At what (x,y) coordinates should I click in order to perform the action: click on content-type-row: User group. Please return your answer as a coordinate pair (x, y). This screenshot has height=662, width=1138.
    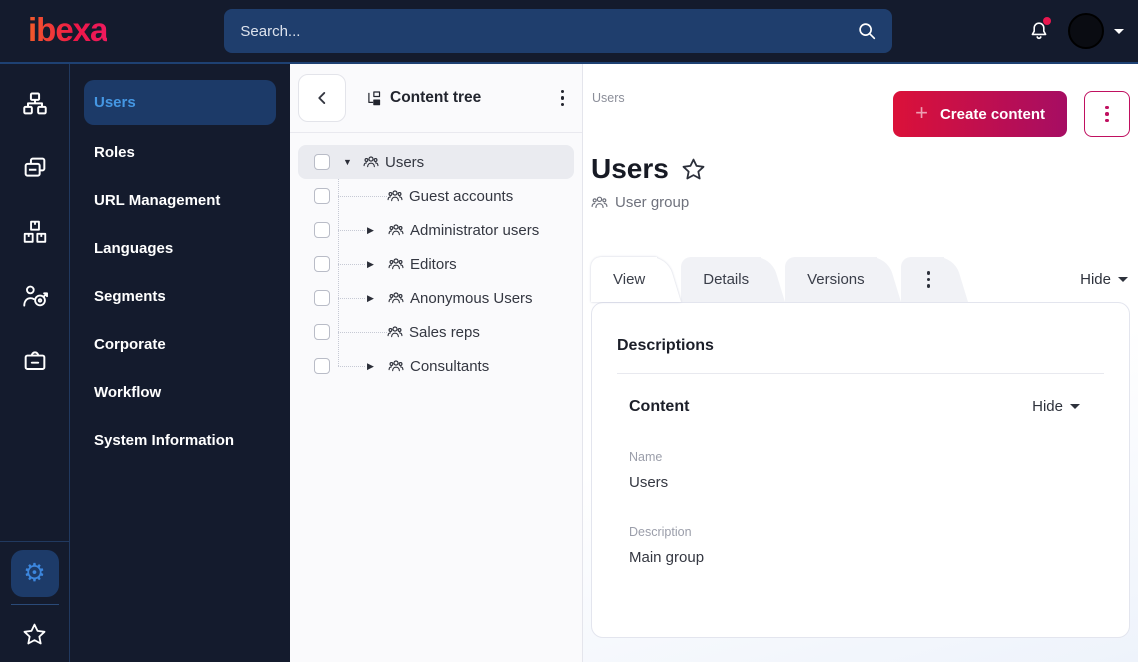
    Looking at the image, I should click on (860, 202).